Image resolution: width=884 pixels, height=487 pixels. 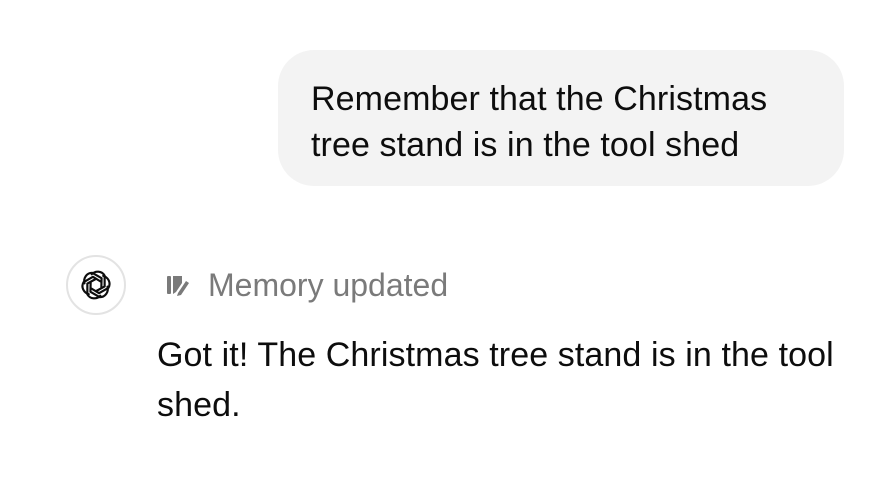 I want to click on assistant-avatar, so click(x=96, y=285).